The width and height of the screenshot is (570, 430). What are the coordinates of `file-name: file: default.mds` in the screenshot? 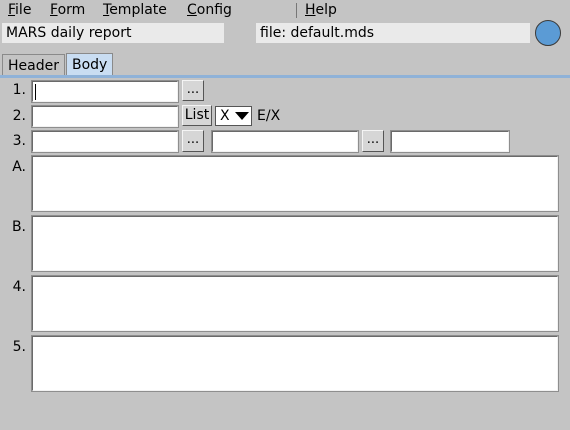 It's located at (317, 33).